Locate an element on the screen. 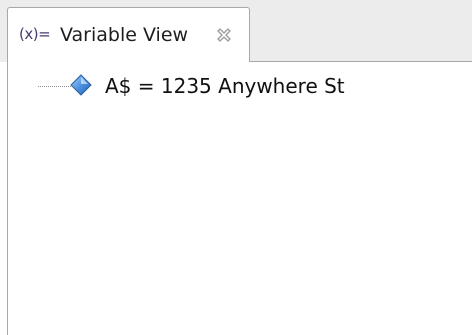 Image resolution: width=472 pixels, height=335 pixels. tree-connector-line is located at coordinates (54, 86).